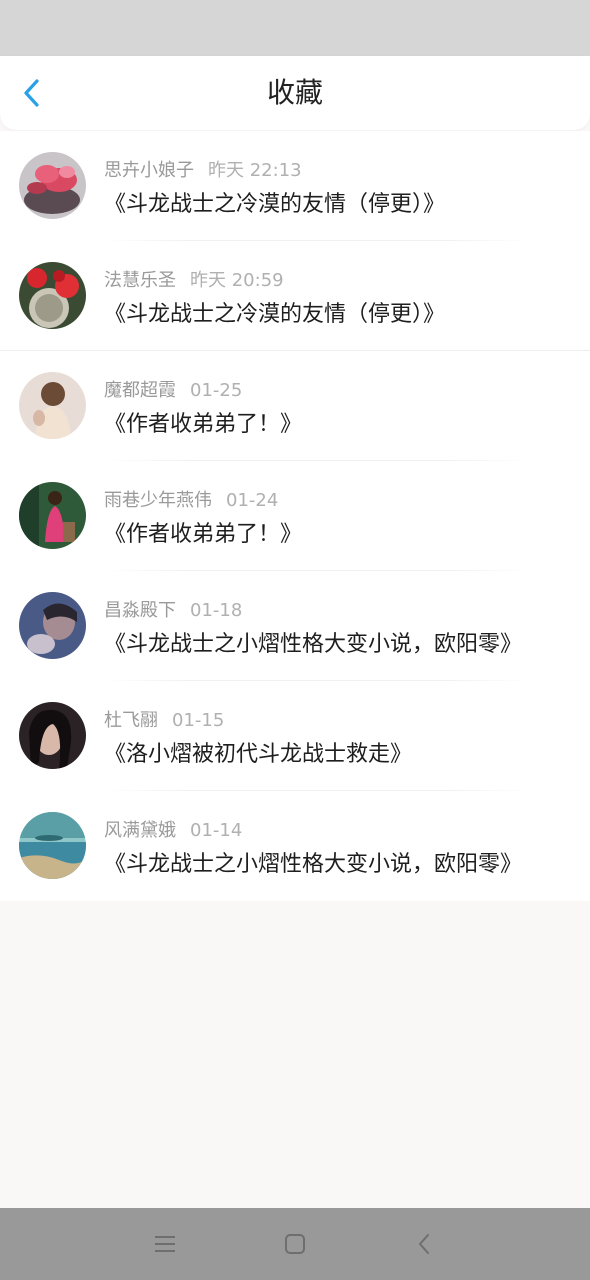 The height and width of the screenshot is (1280, 590). What do you see at coordinates (216, 830) in the screenshot?
I see `item-time: 01-14` at bounding box center [216, 830].